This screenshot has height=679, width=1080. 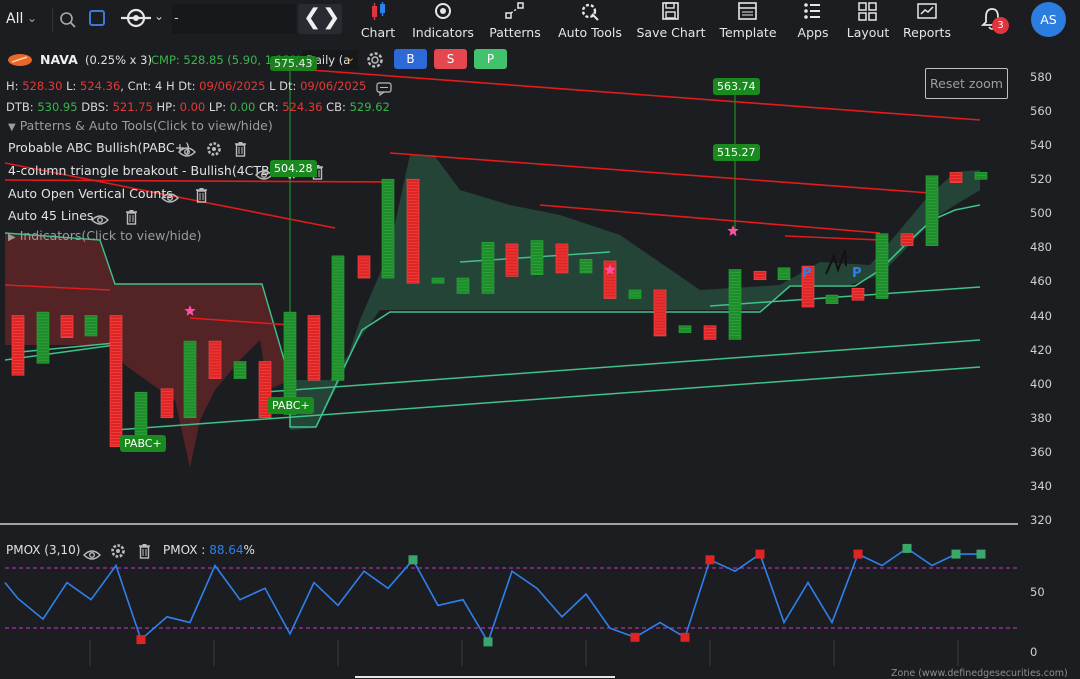 I want to click on reset-zoom-button: Reset zoom, so click(x=966, y=83).